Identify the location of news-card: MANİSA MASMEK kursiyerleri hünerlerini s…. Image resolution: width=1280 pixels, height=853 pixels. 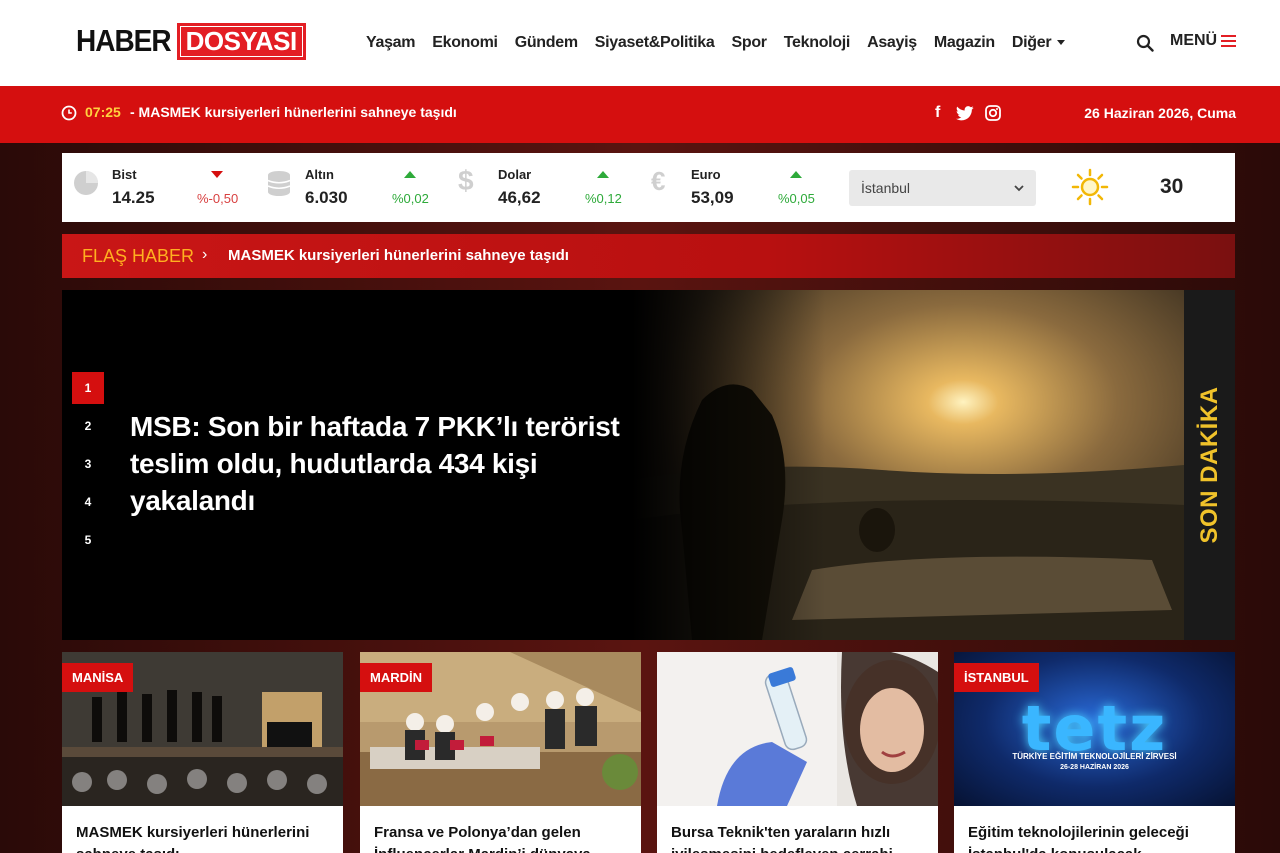
(202, 752).